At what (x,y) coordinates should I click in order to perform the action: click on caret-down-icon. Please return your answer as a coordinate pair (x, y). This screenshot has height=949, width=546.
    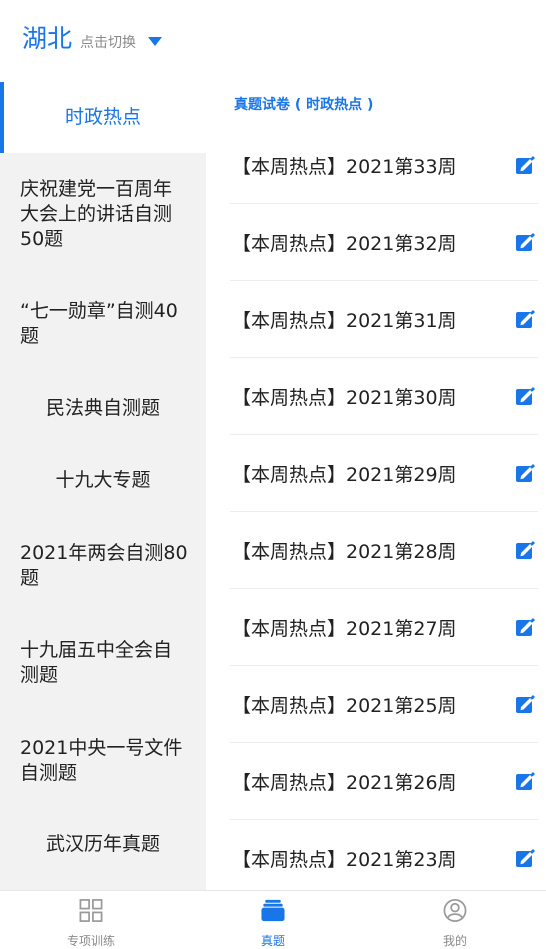
    Looking at the image, I should click on (155, 41).